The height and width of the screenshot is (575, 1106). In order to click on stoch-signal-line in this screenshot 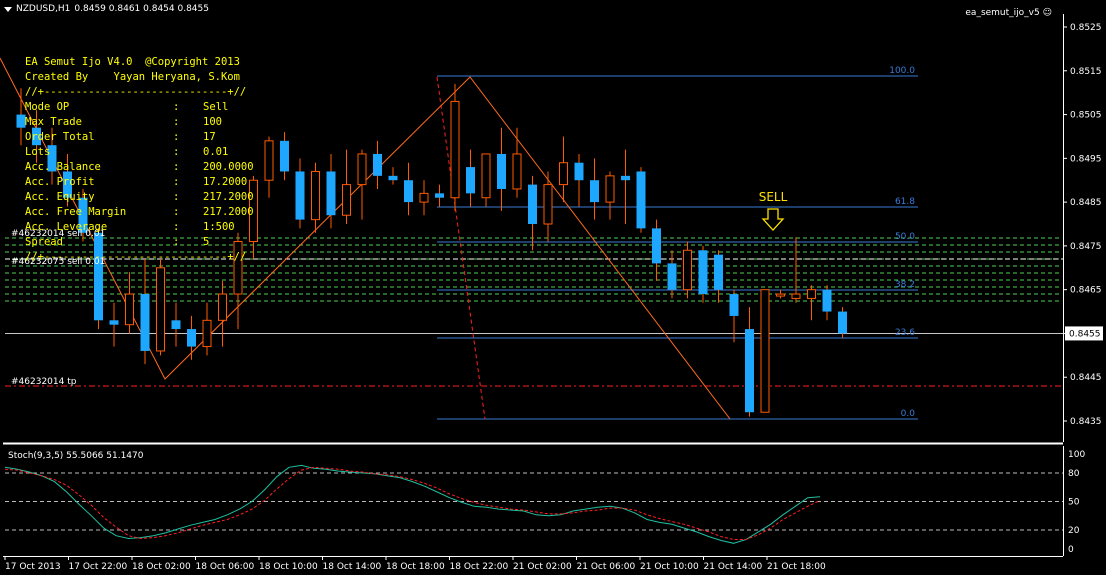, I will do `click(412, 503)`.